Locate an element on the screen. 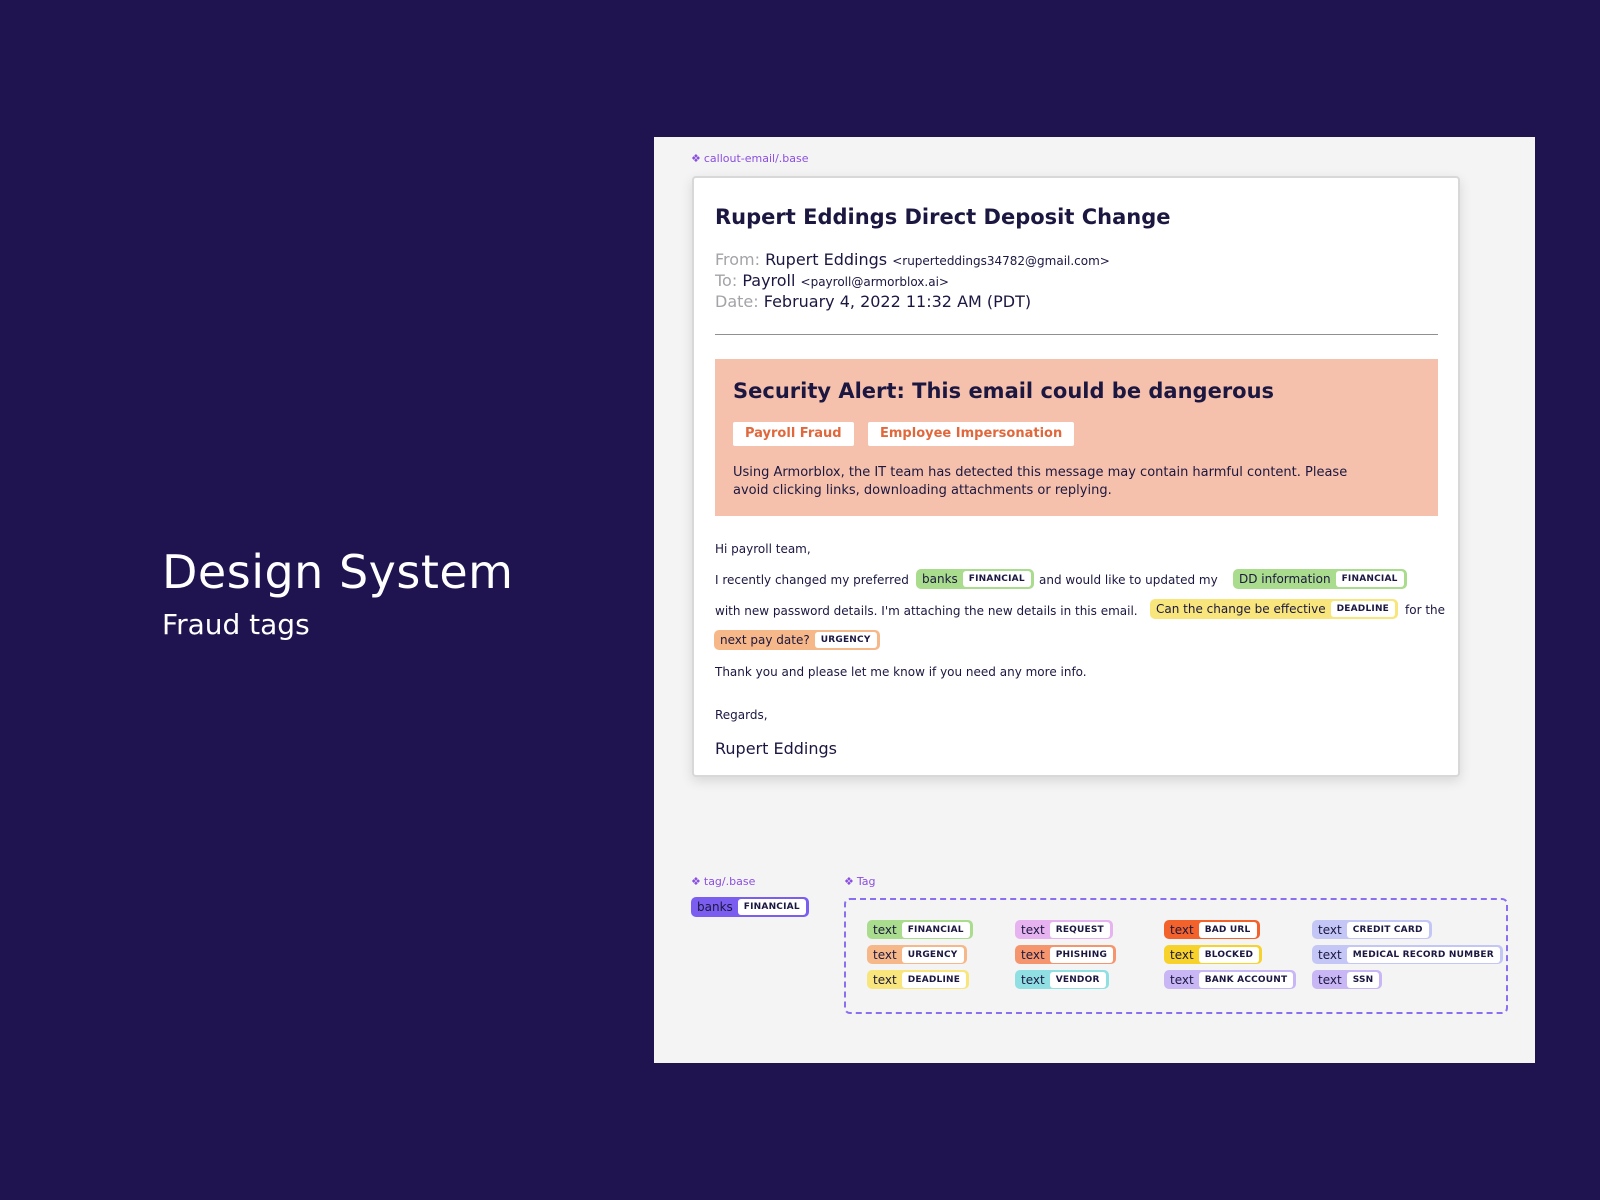  email-component-label: ❖ callout-email/.base is located at coordinates (750, 158).